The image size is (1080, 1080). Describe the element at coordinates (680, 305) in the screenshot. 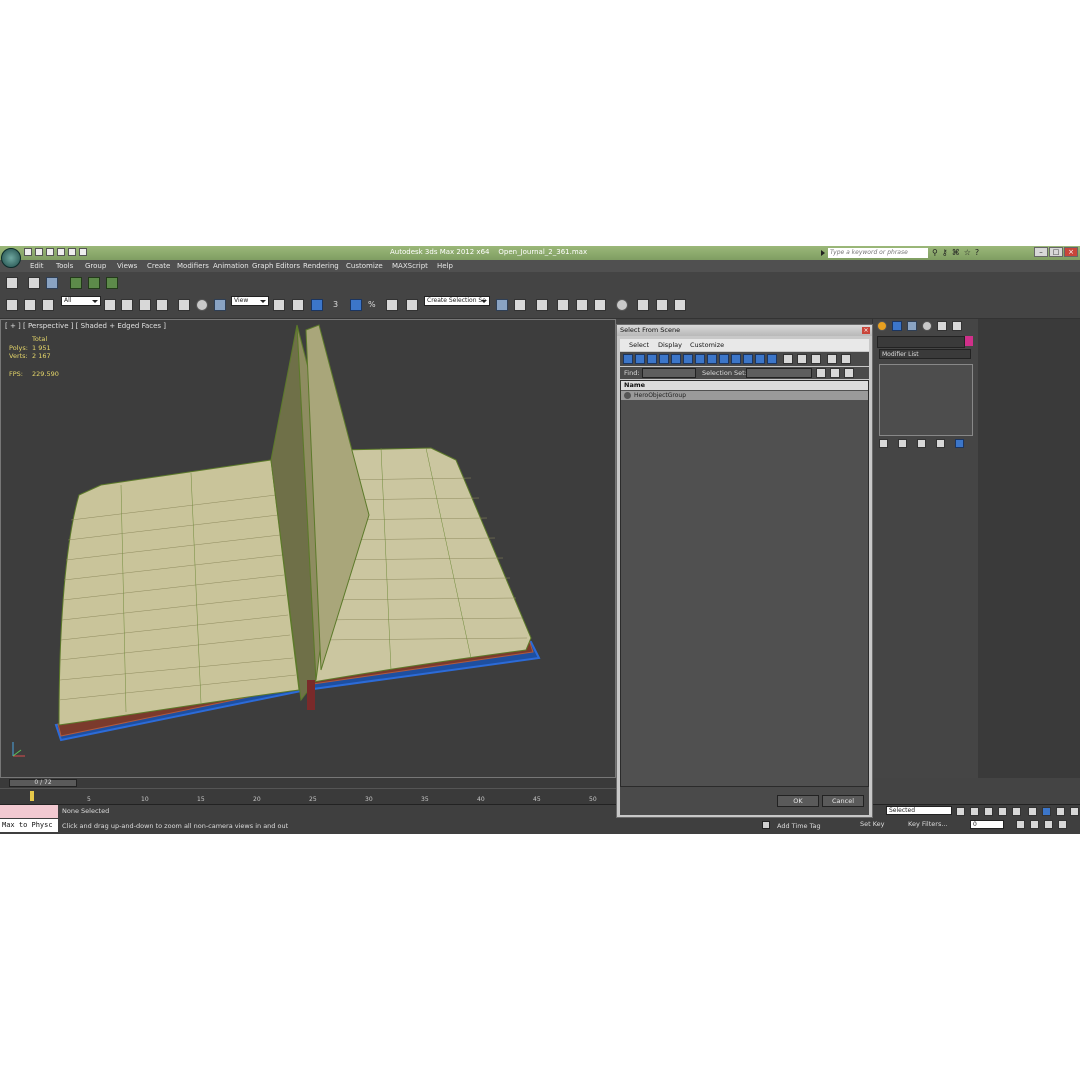

I see `render-production-icon` at that location.